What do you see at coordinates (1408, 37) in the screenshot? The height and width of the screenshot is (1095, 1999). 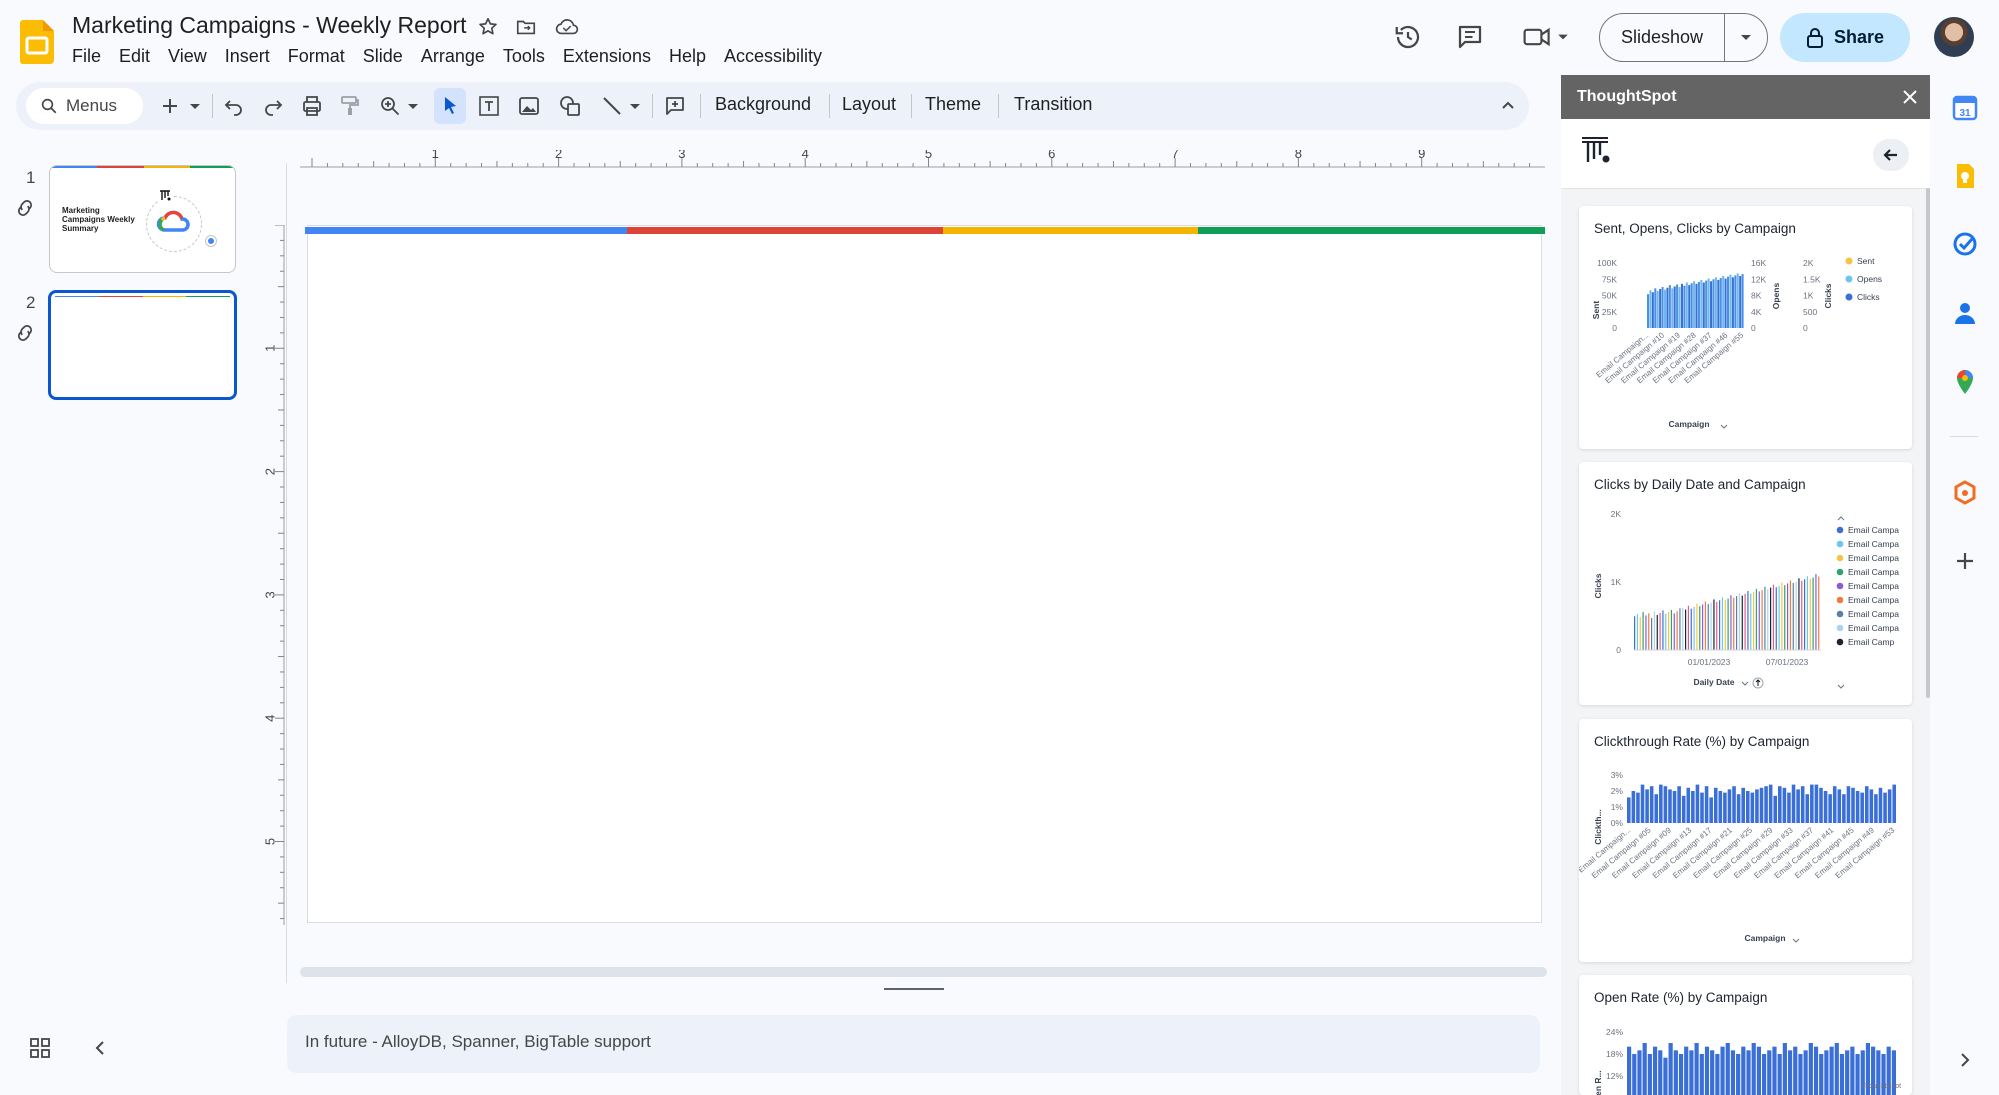 I see `version-history-icon` at bounding box center [1408, 37].